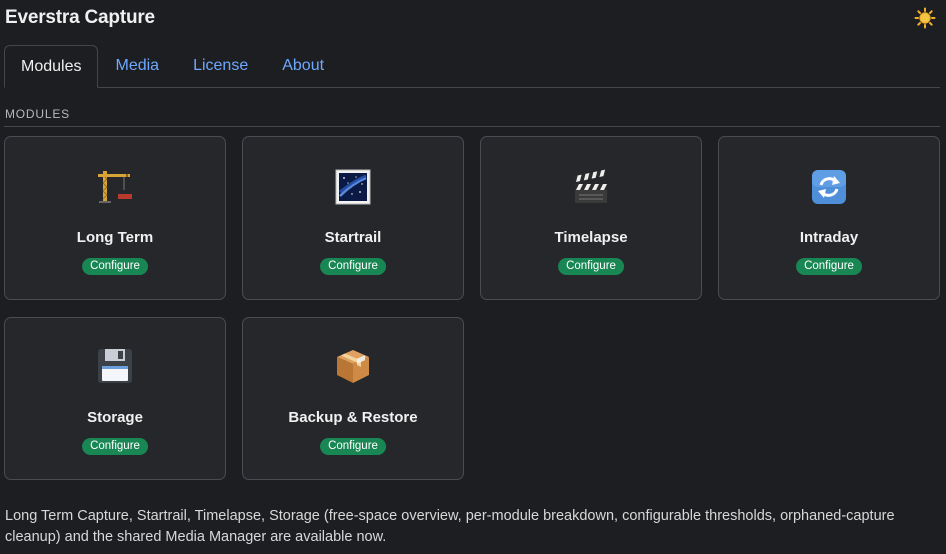 The height and width of the screenshot is (554, 946). What do you see at coordinates (829, 237) in the screenshot?
I see `module-name: Intraday` at bounding box center [829, 237].